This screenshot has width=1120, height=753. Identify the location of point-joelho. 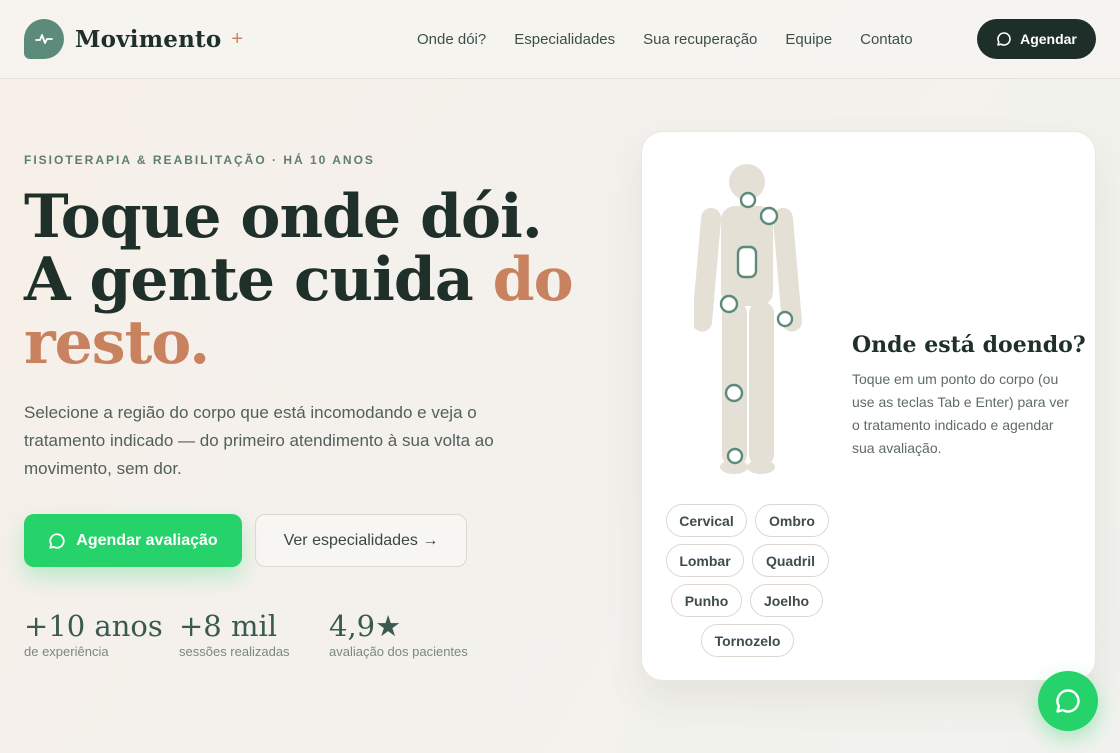
(734, 393).